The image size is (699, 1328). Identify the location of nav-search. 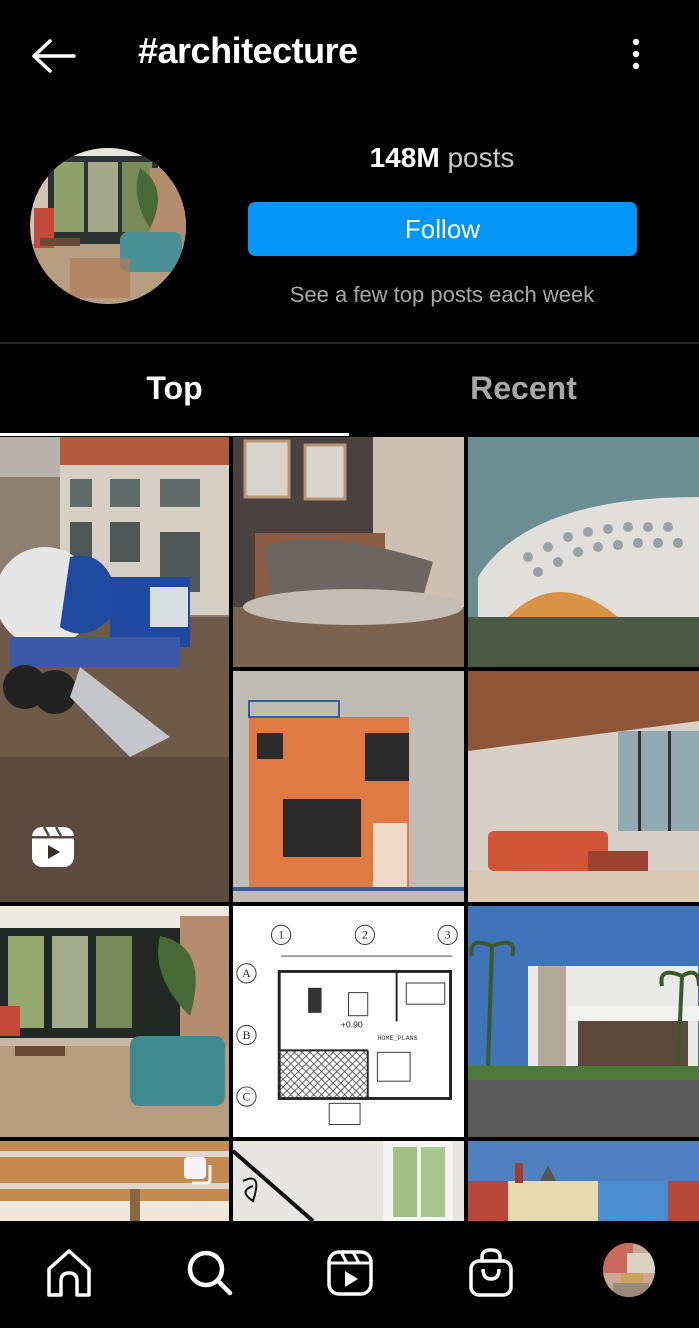
(210, 1273).